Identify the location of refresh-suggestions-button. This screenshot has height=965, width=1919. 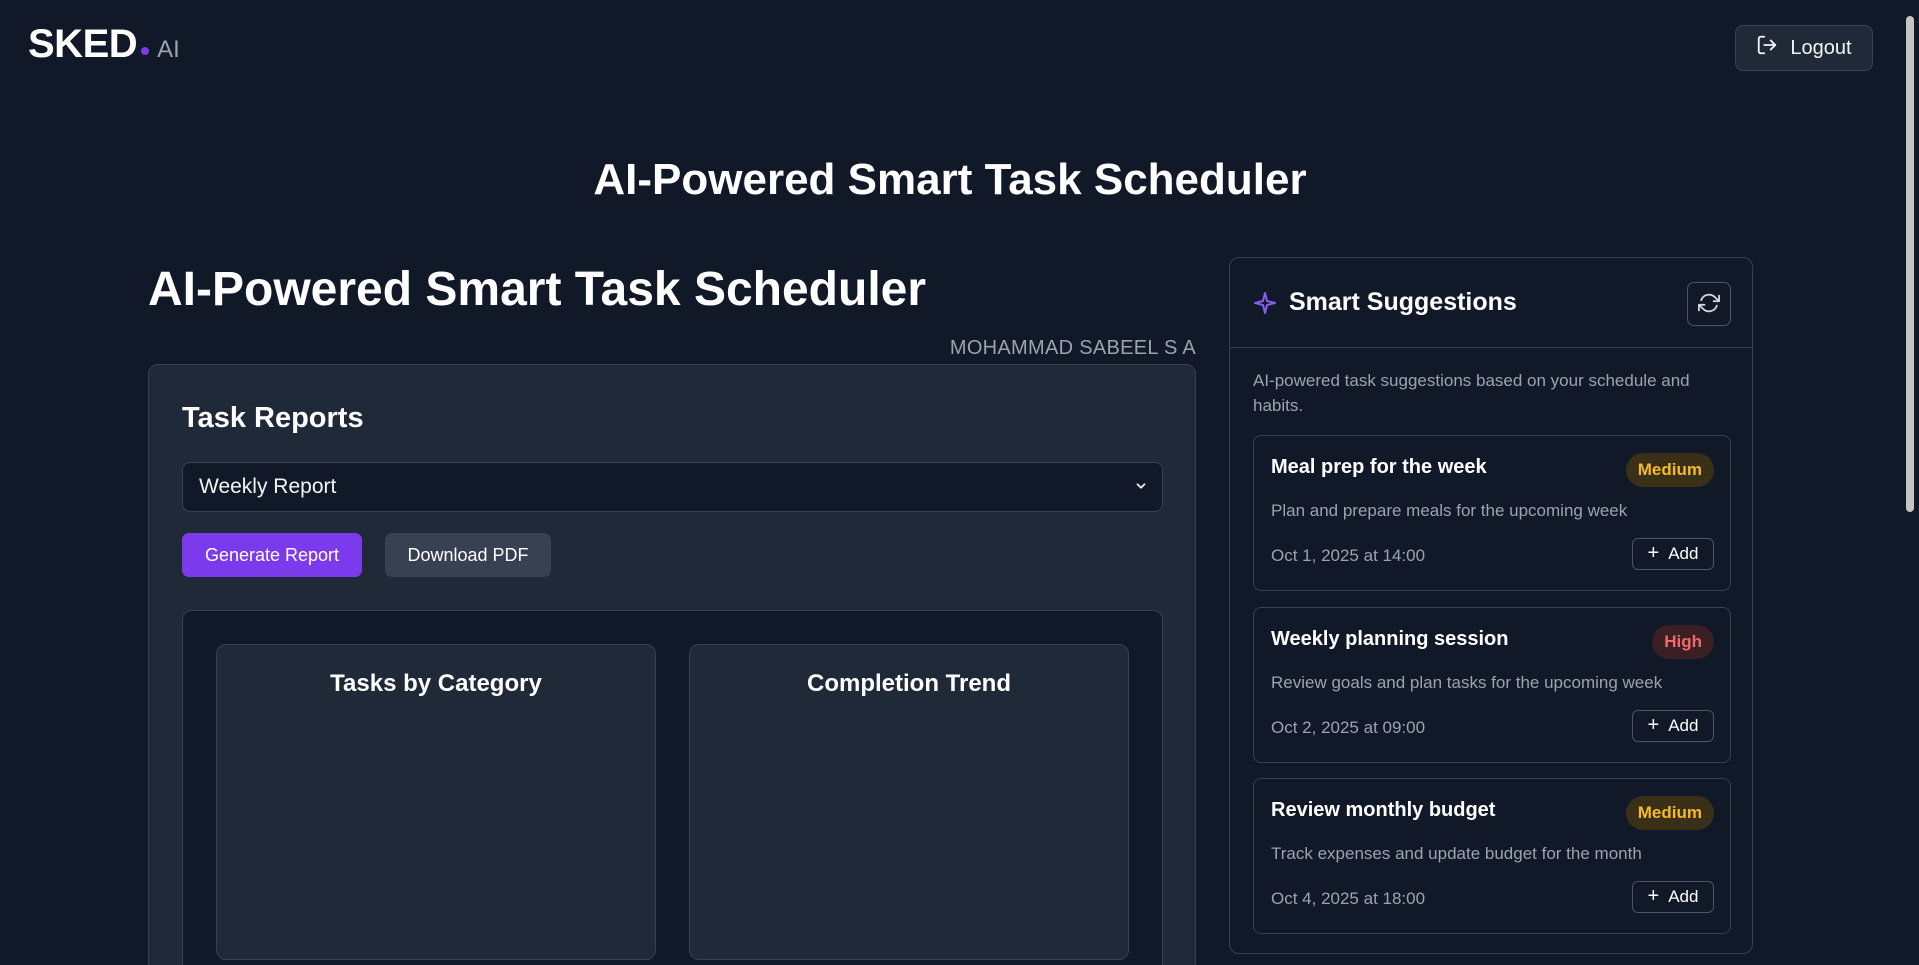
(1709, 304).